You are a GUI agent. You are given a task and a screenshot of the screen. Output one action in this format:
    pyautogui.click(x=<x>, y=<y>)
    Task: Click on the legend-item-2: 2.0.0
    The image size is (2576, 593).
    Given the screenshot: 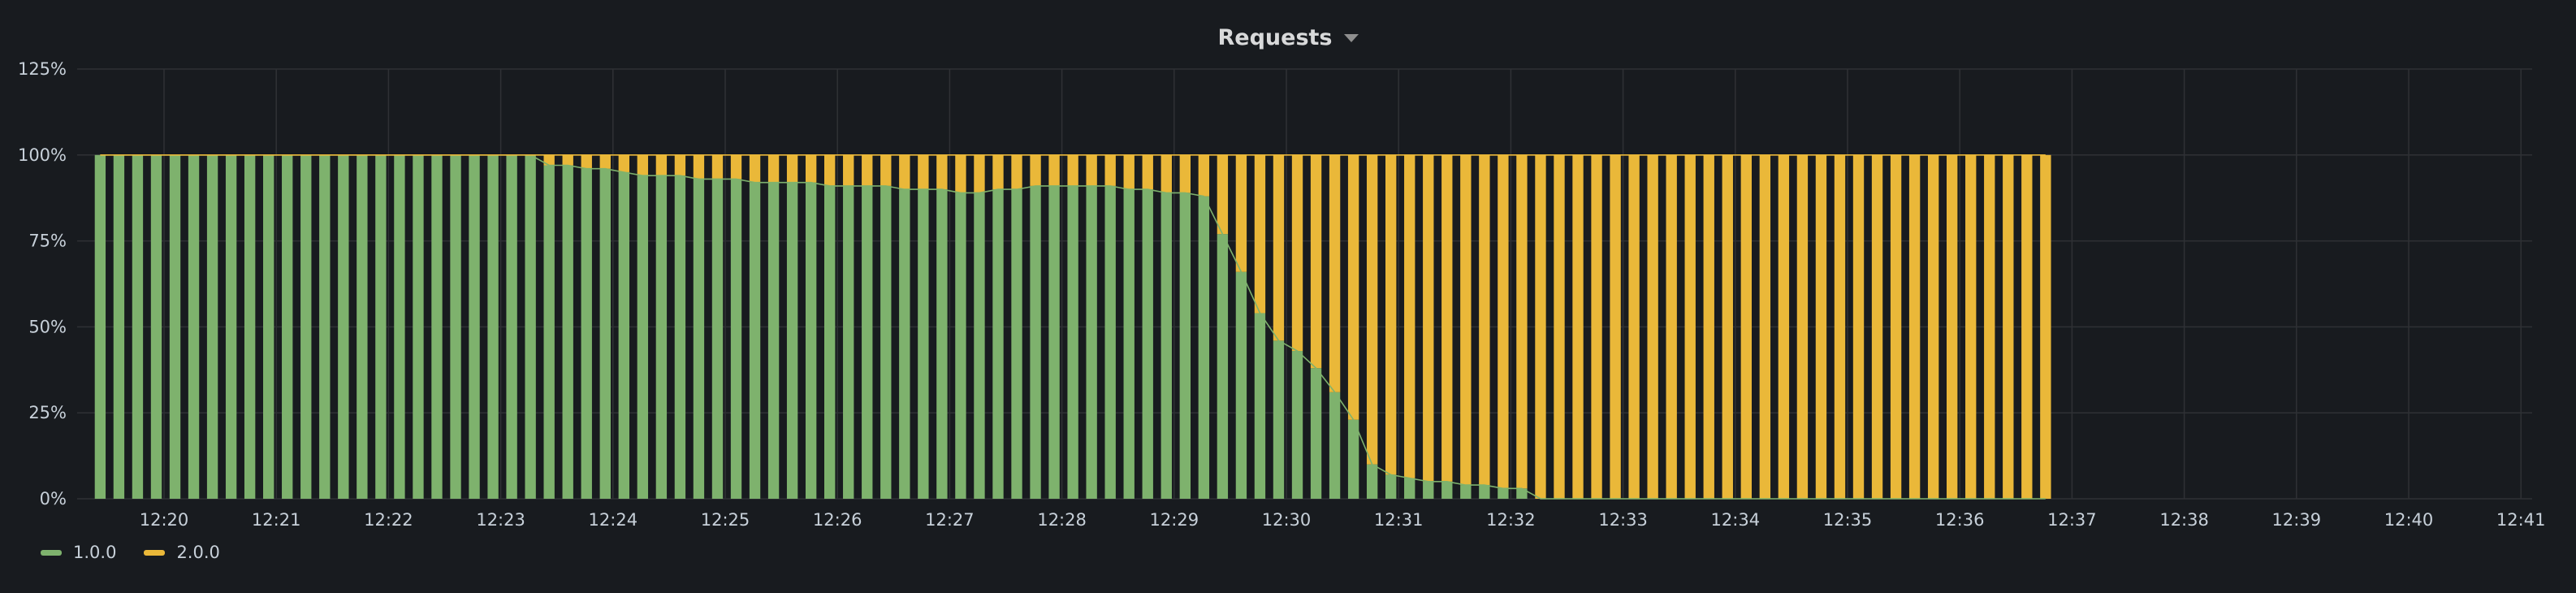 What is the action you would take?
    pyautogui.click(x=182, y=552)
    